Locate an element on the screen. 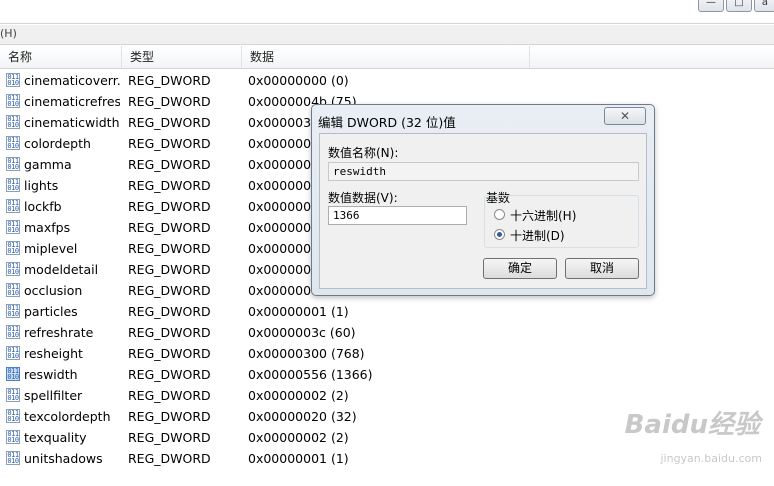 This screenshot has height=486, width=774. value-name-cell: lockfb is located at coordinates (43, 206).